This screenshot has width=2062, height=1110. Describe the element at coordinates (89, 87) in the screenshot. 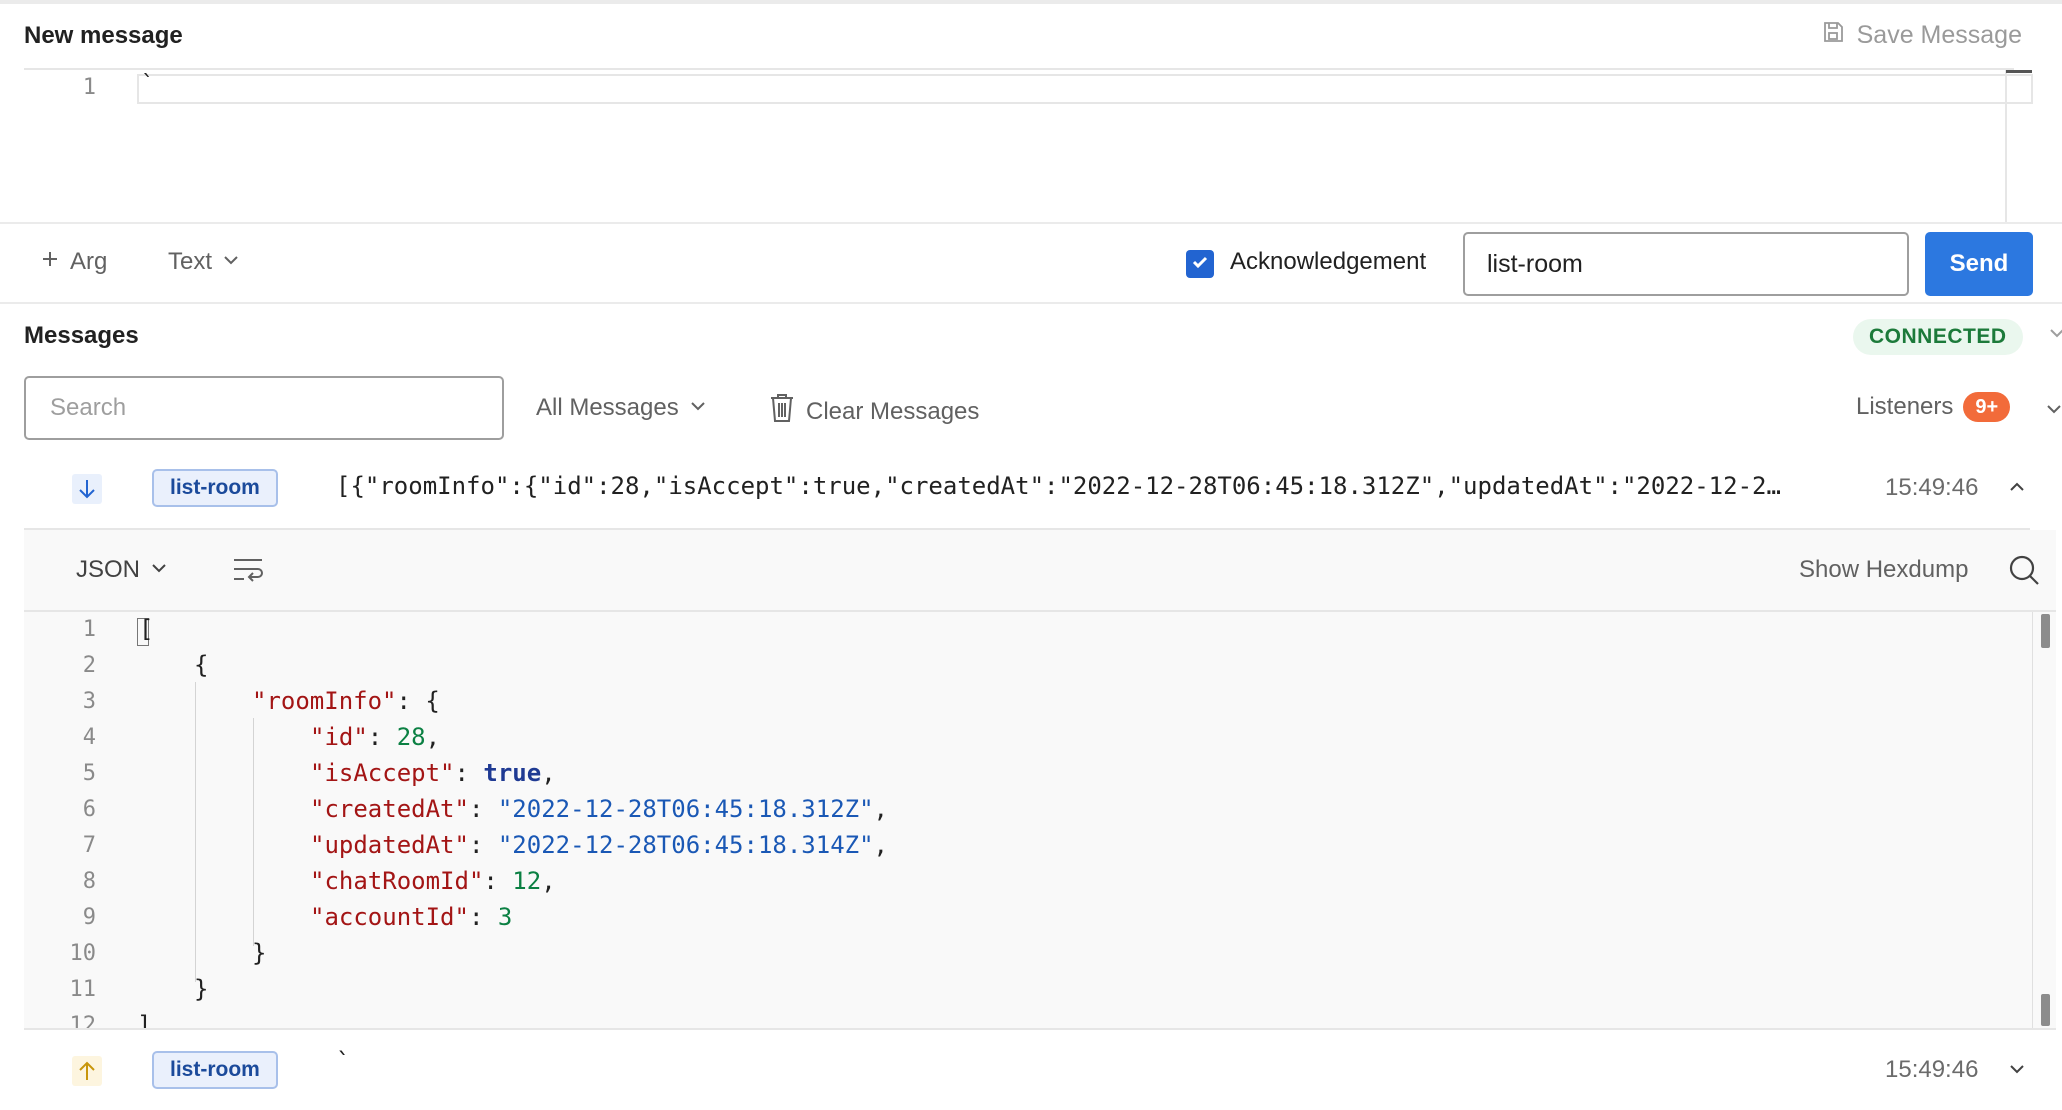

I see `editor-line-number: 1` at that location.